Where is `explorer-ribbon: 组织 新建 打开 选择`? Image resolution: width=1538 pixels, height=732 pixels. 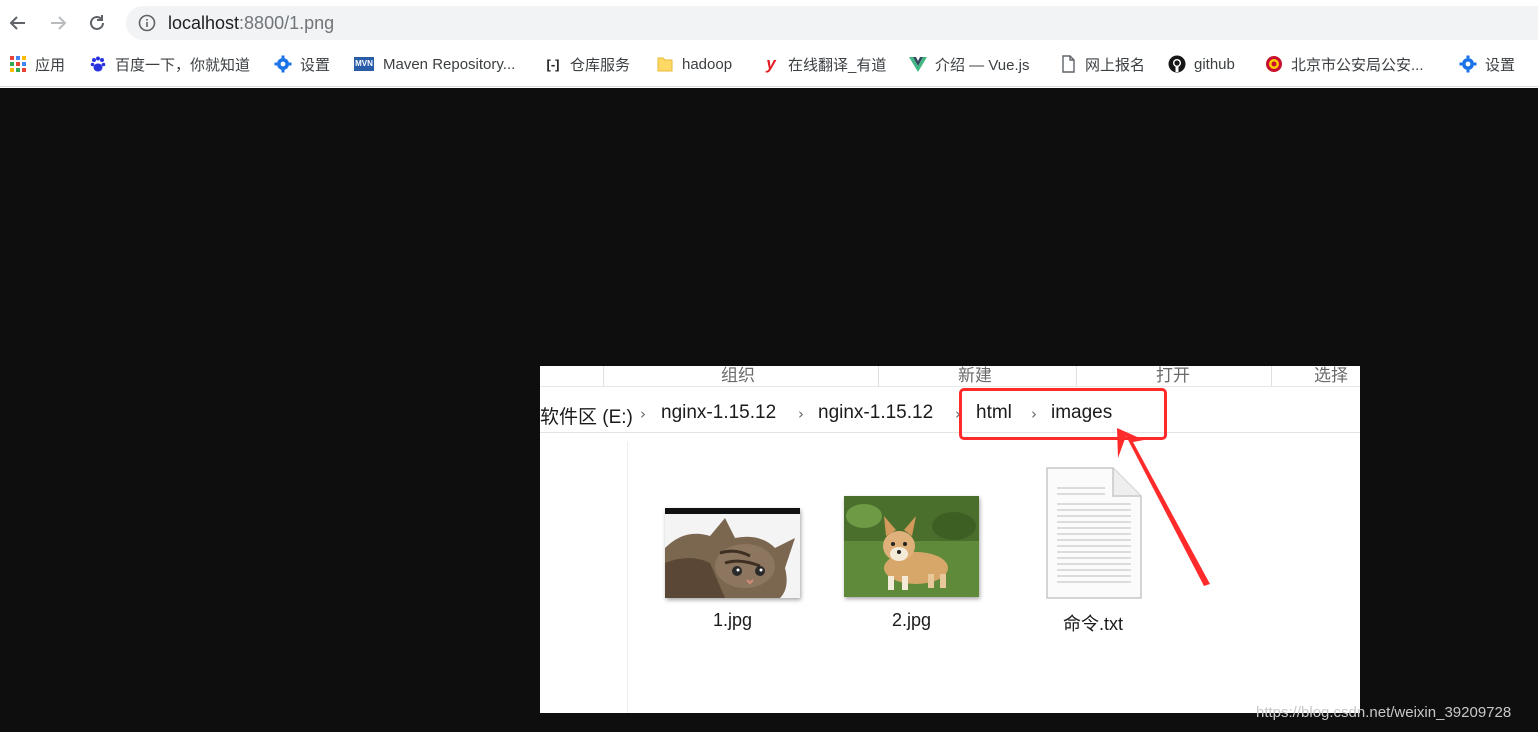 explorer-ribbon: 组织 新建 打开 选择 is located at coordinates (950, 376).